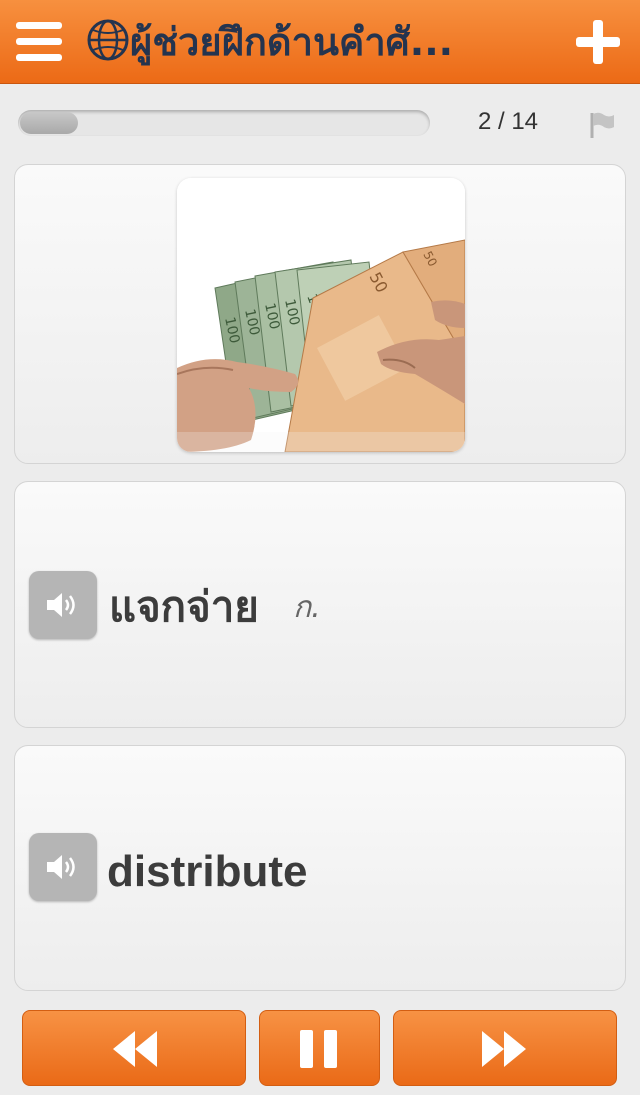  I want to click on progress-bar-fill, so click(49, 123).